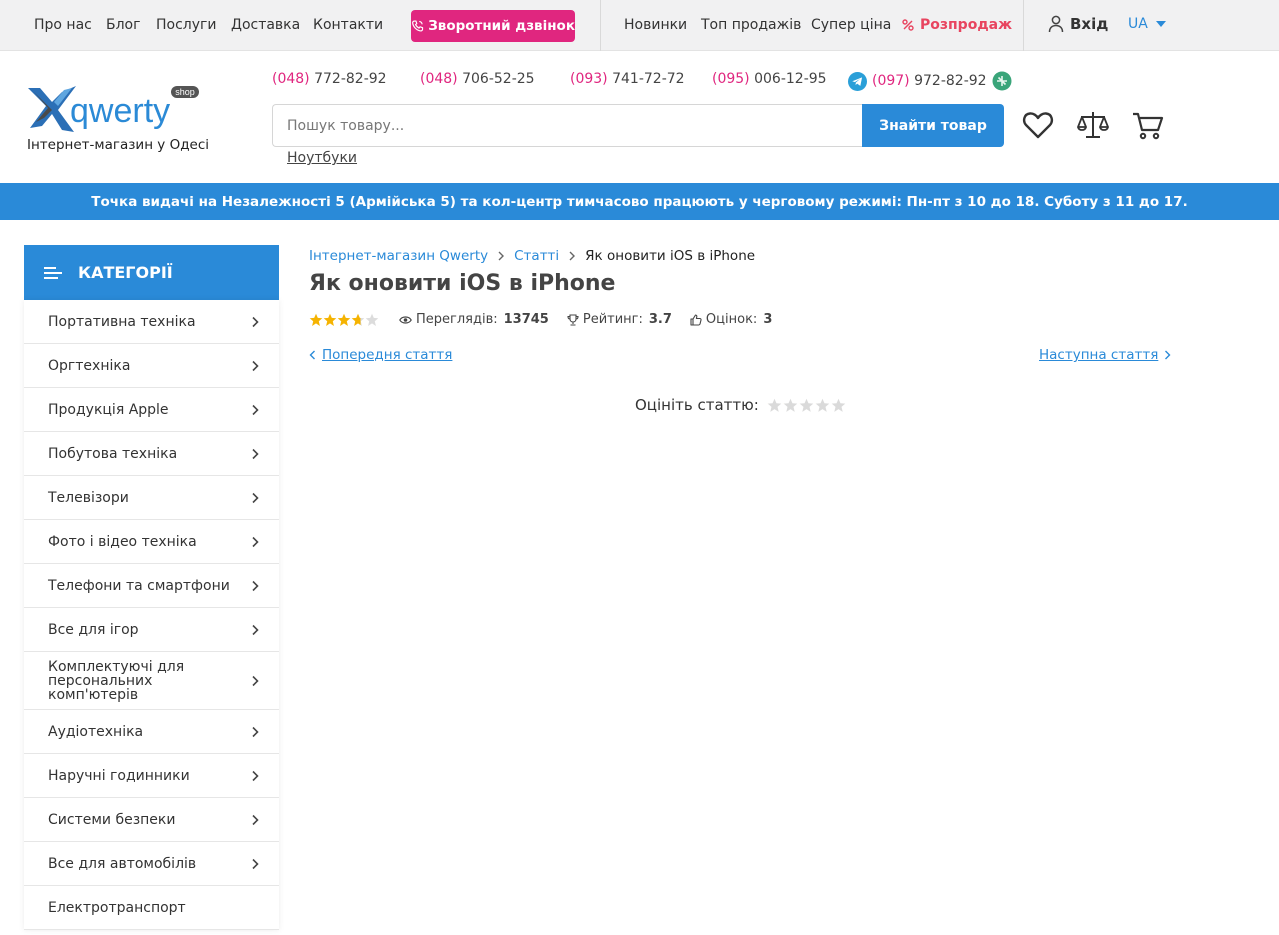 The height and width of the screenshot is (935, 1279). I want to click on next-article-link: Наступна стаття, so click(1105, 355).